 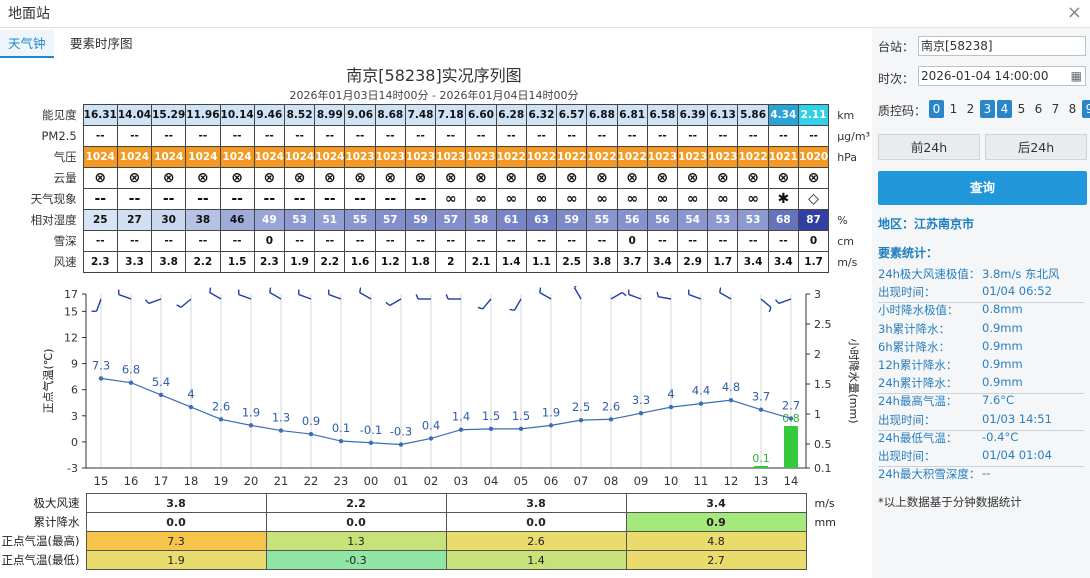 I want to click on obs-cell: 68, so click(x=783, y=220).